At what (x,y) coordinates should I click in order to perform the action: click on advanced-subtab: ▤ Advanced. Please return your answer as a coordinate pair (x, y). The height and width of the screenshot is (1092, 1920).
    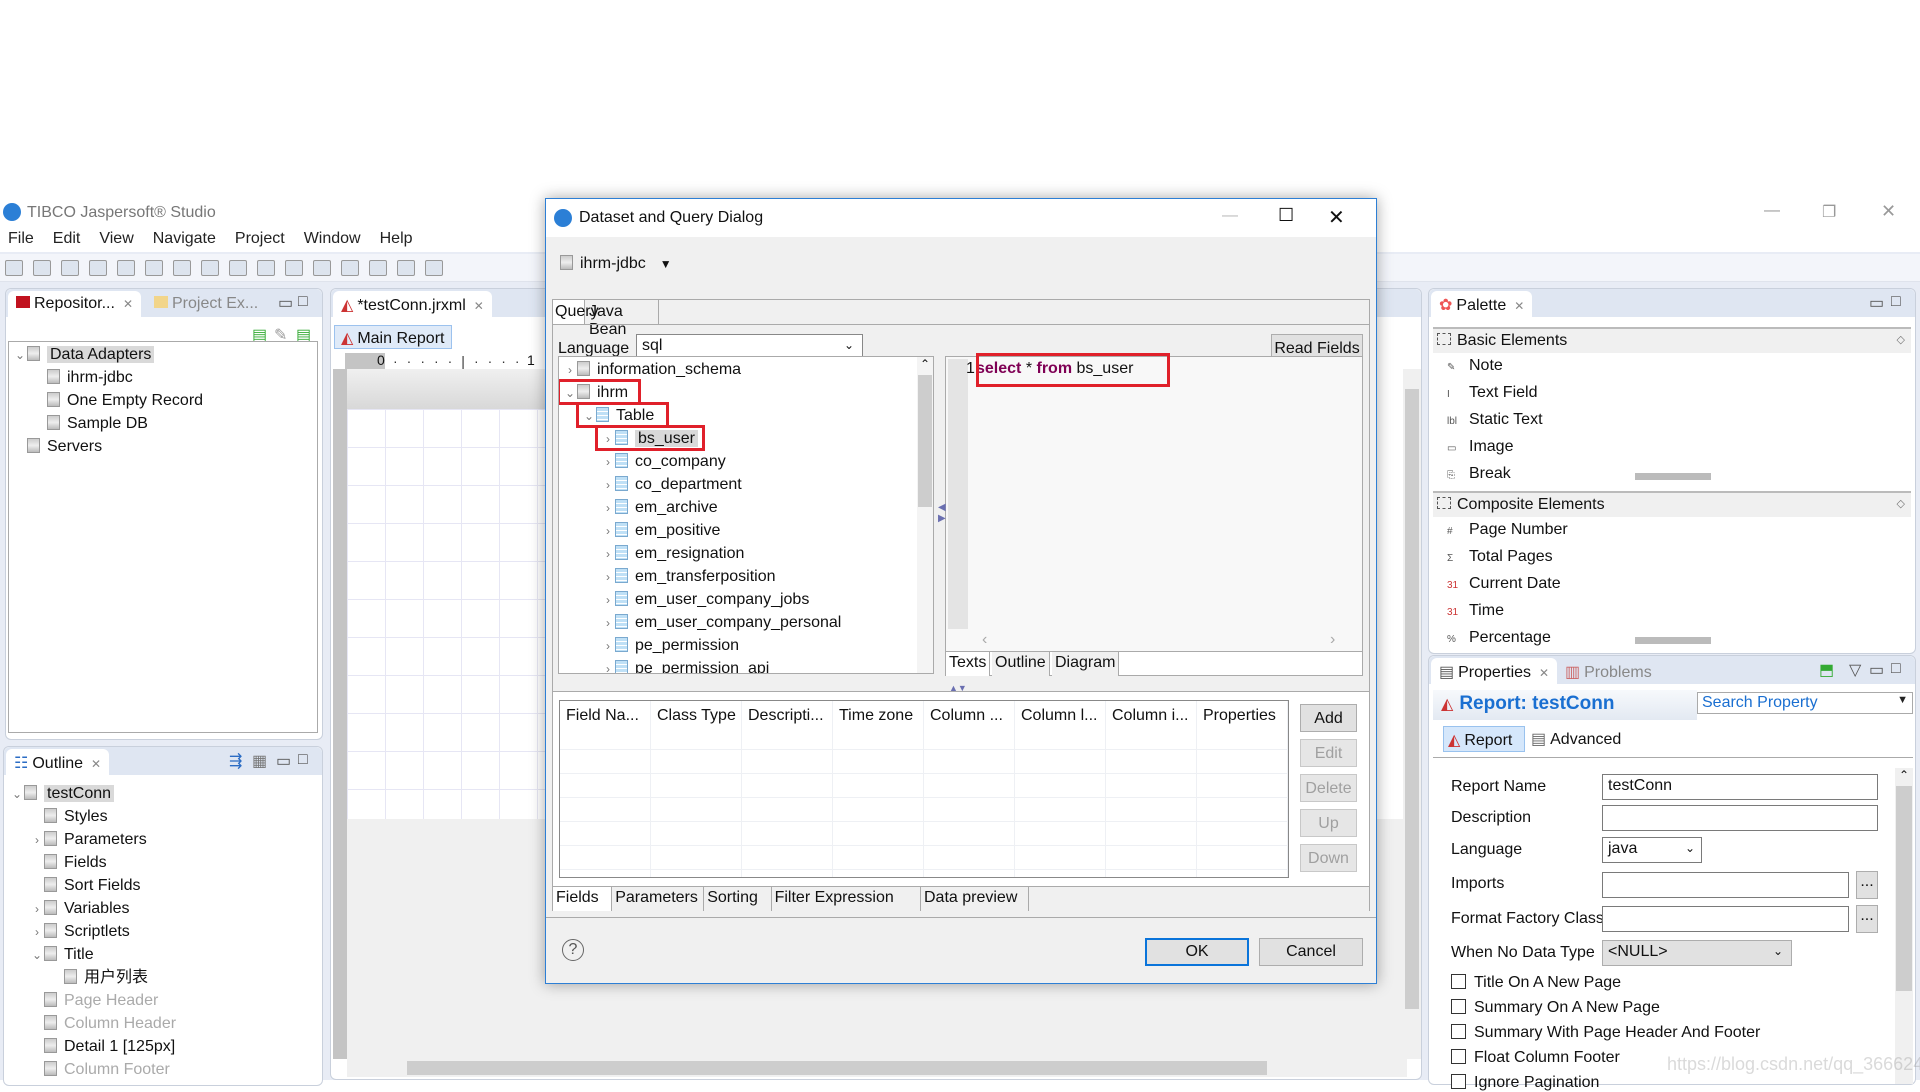
    Looking at the image, I should click on (1576, 739).